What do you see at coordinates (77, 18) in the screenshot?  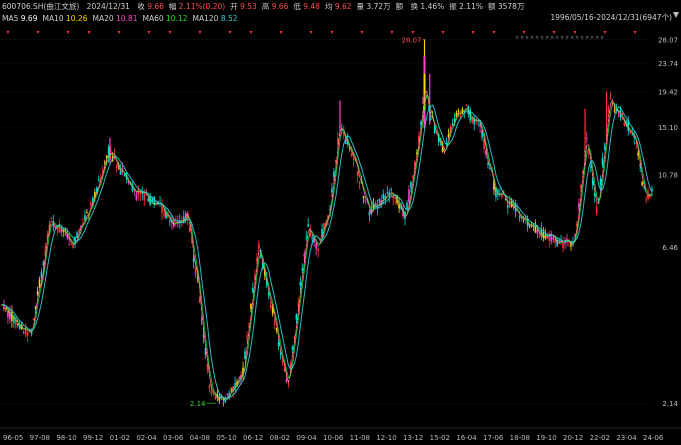 I see `ma-value: 10.26` at bounding box center [77, 18].